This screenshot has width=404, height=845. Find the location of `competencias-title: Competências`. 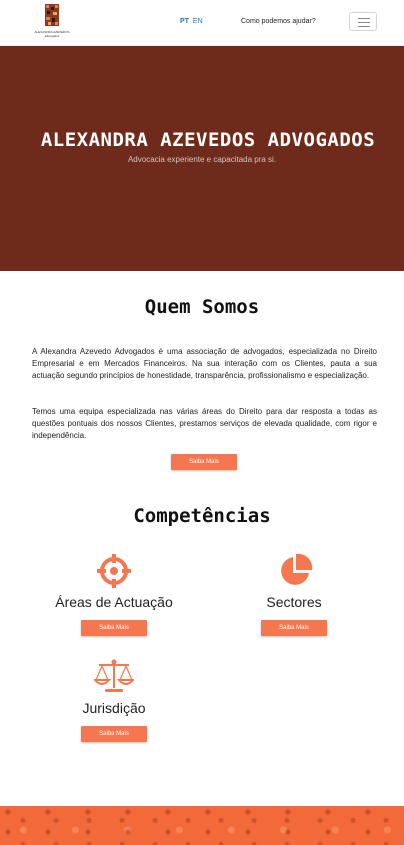

competencias-title: Competências is located at coordinates (202, 516).